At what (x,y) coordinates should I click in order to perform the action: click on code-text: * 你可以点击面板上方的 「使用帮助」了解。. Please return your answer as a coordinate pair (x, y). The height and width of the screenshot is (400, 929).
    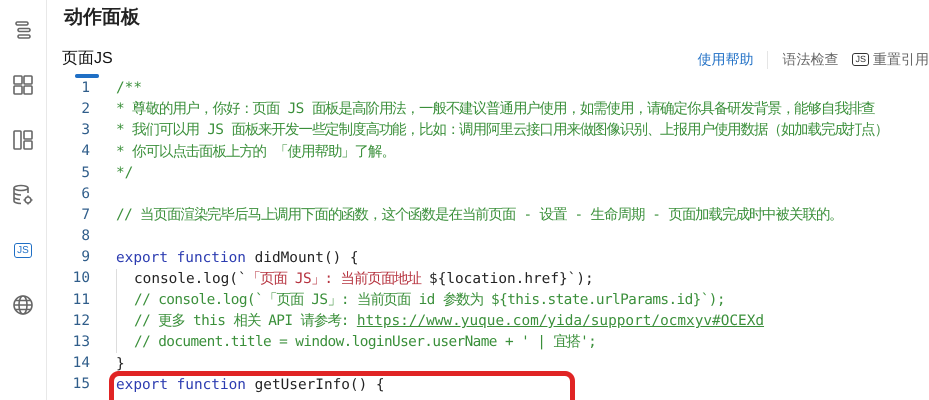
    Looking at the image, I should click on (255, 152).